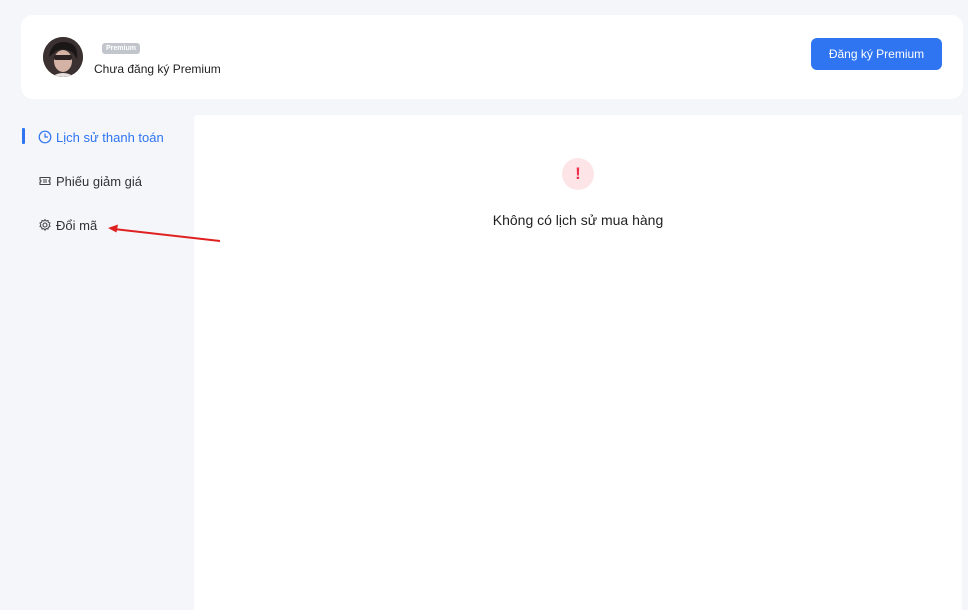  What do you see at coordinates (63, 57) in the screenshot?
I see `avatar` at bounding box center [63, 57].